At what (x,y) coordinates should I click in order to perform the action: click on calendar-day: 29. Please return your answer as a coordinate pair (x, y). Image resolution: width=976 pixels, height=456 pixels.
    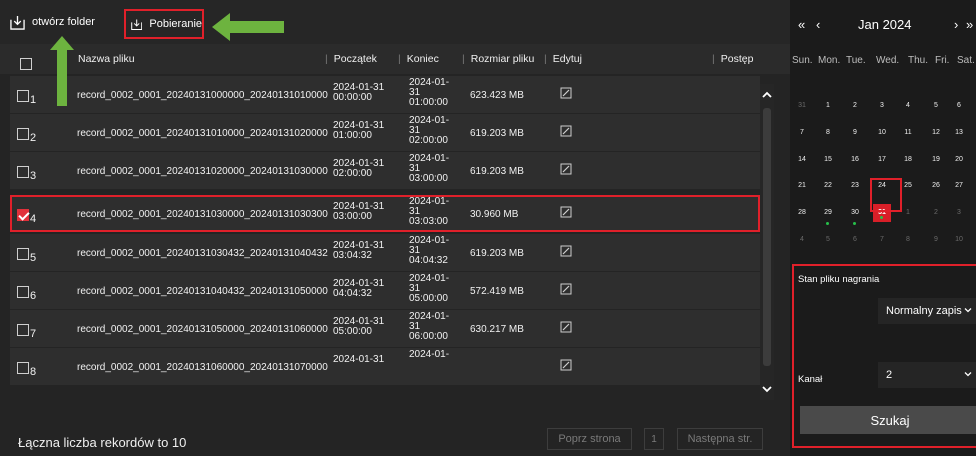
    Looking at the image, I should click on (828, 217).